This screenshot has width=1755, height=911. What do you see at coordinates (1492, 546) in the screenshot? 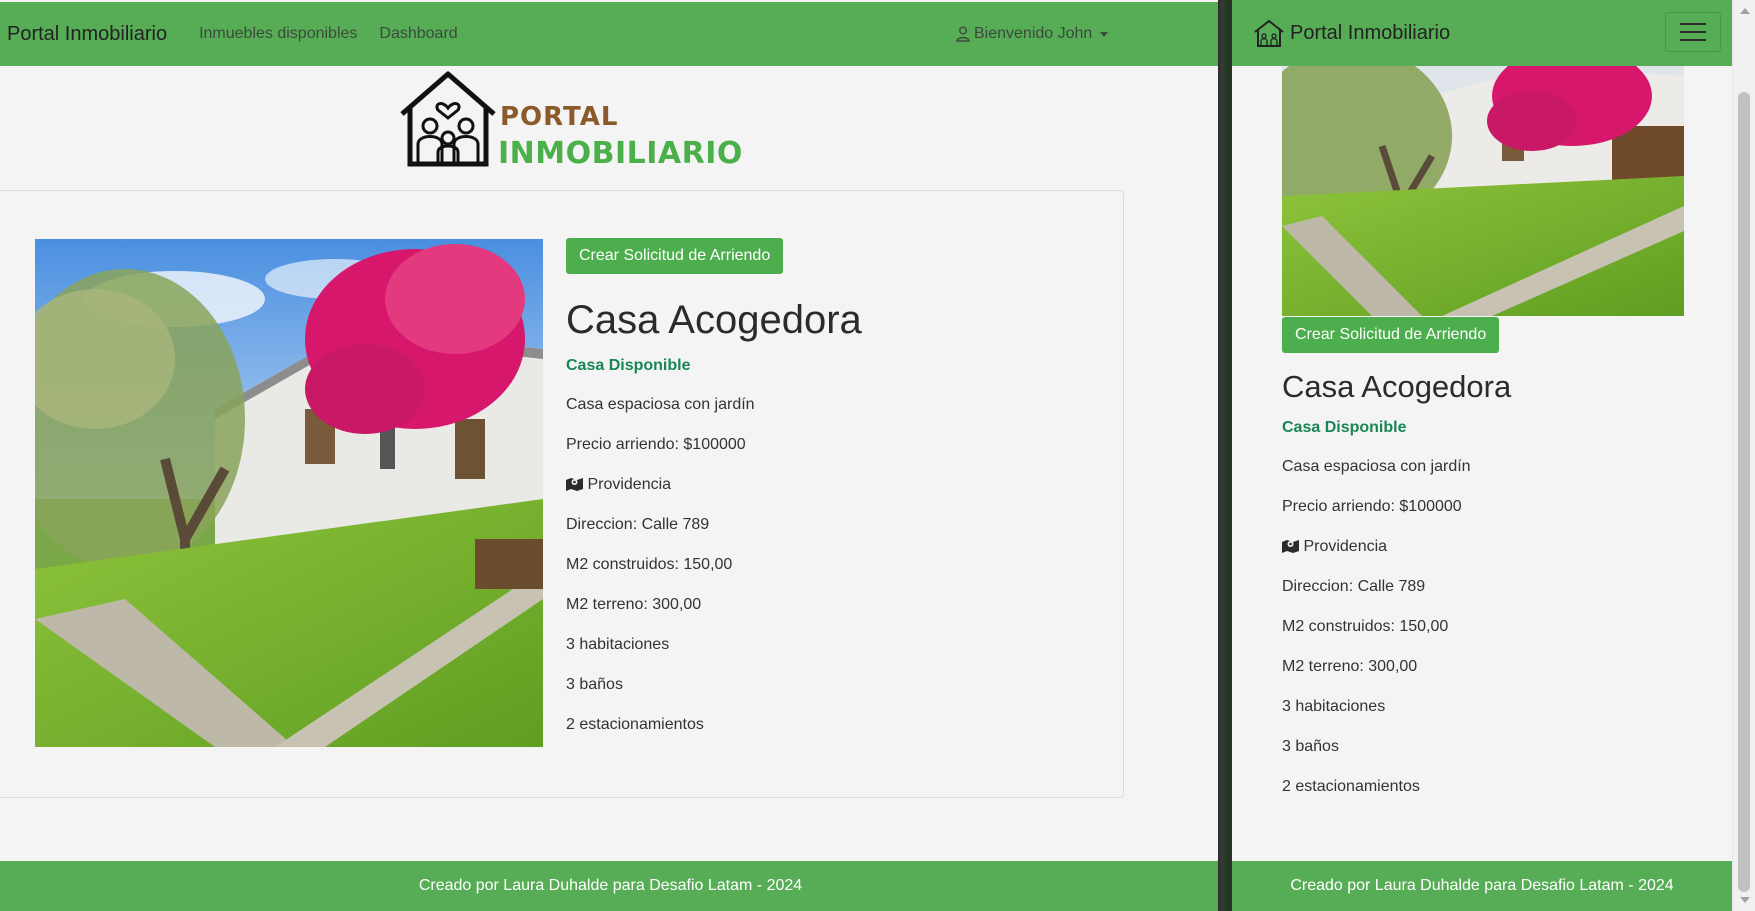
I see `mobile-property-commune: Providencia` at bounding box center [1492, 546].